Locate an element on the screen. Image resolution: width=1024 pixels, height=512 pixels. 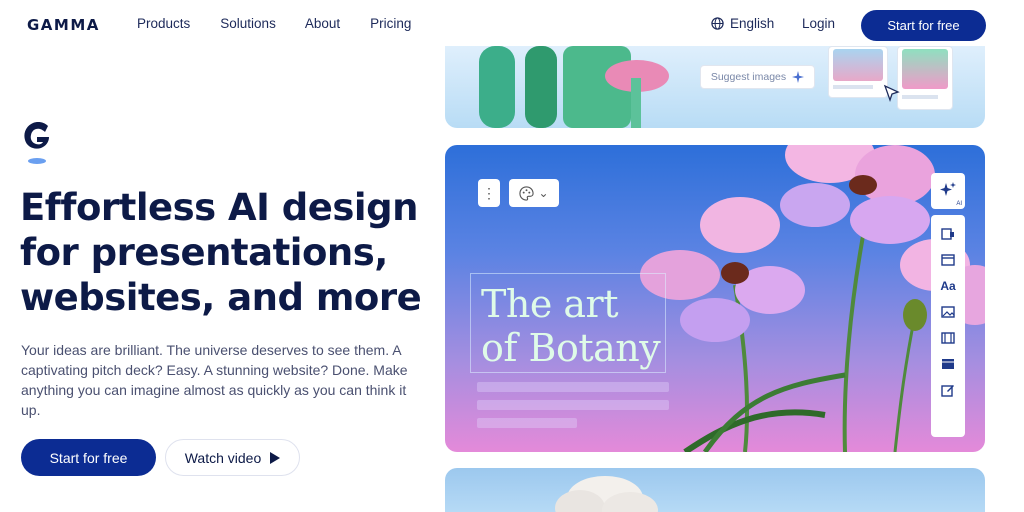
embed-icon is located at coordinates (948, 364).